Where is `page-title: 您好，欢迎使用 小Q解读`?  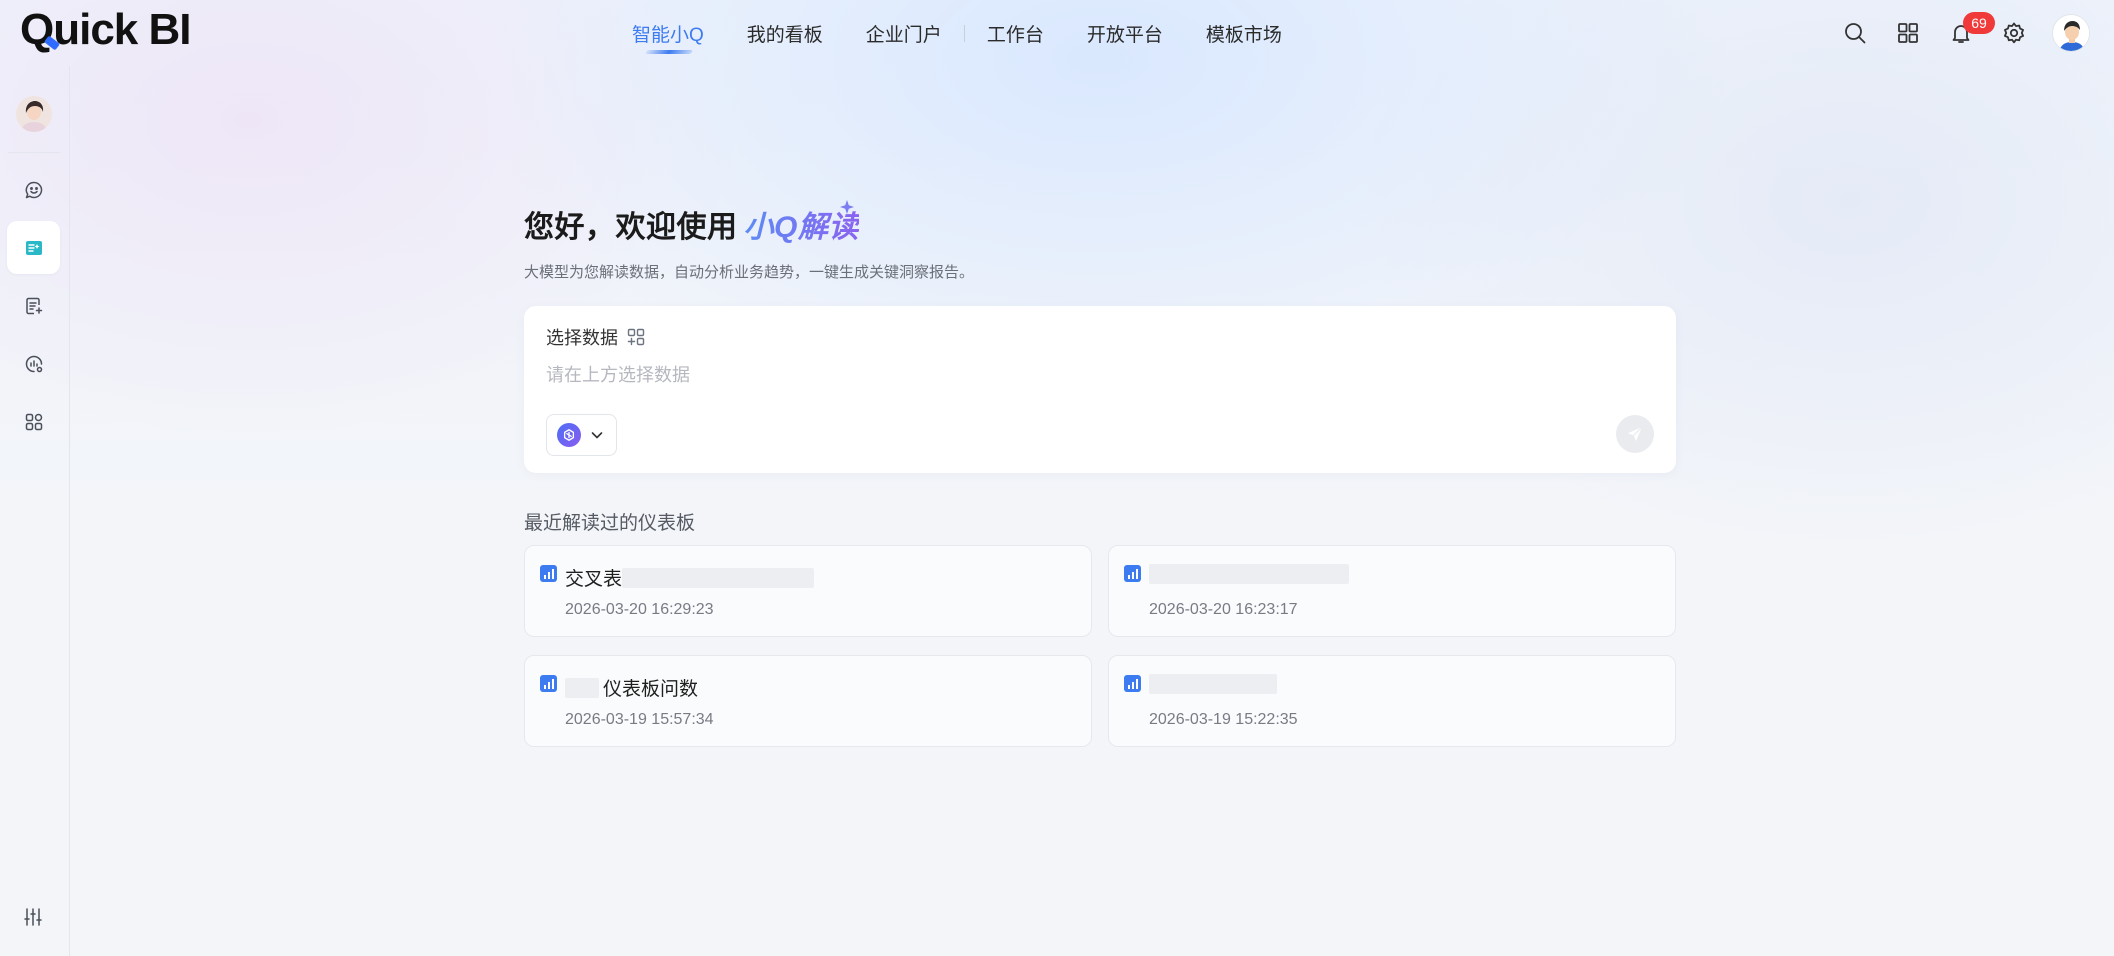
page-title: 您好，欢迎使用 小Q解读 is located at coordinates (691, 224).